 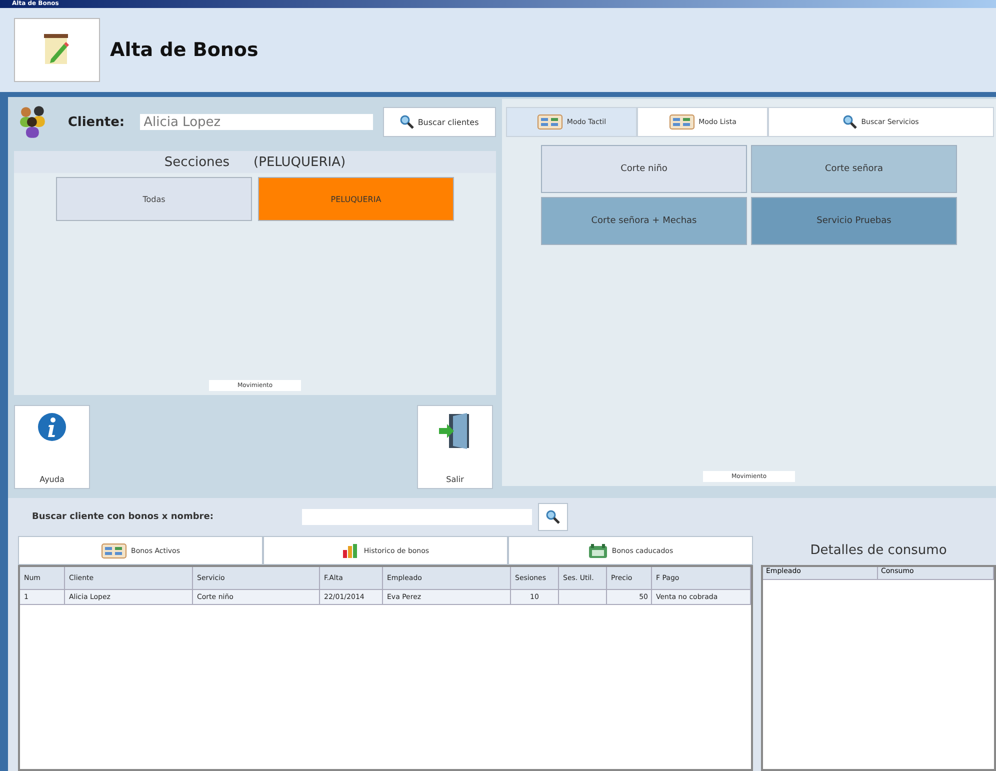 I want to click on search-bonos-field, so click(x=417, y=517).